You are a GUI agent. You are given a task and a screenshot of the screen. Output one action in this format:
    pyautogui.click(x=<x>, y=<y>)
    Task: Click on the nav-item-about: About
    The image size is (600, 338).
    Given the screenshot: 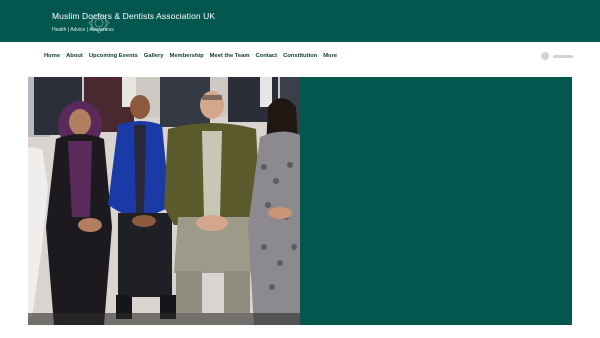 What is the action you would take?
    pyautogui.click(x=74, y=56)
    